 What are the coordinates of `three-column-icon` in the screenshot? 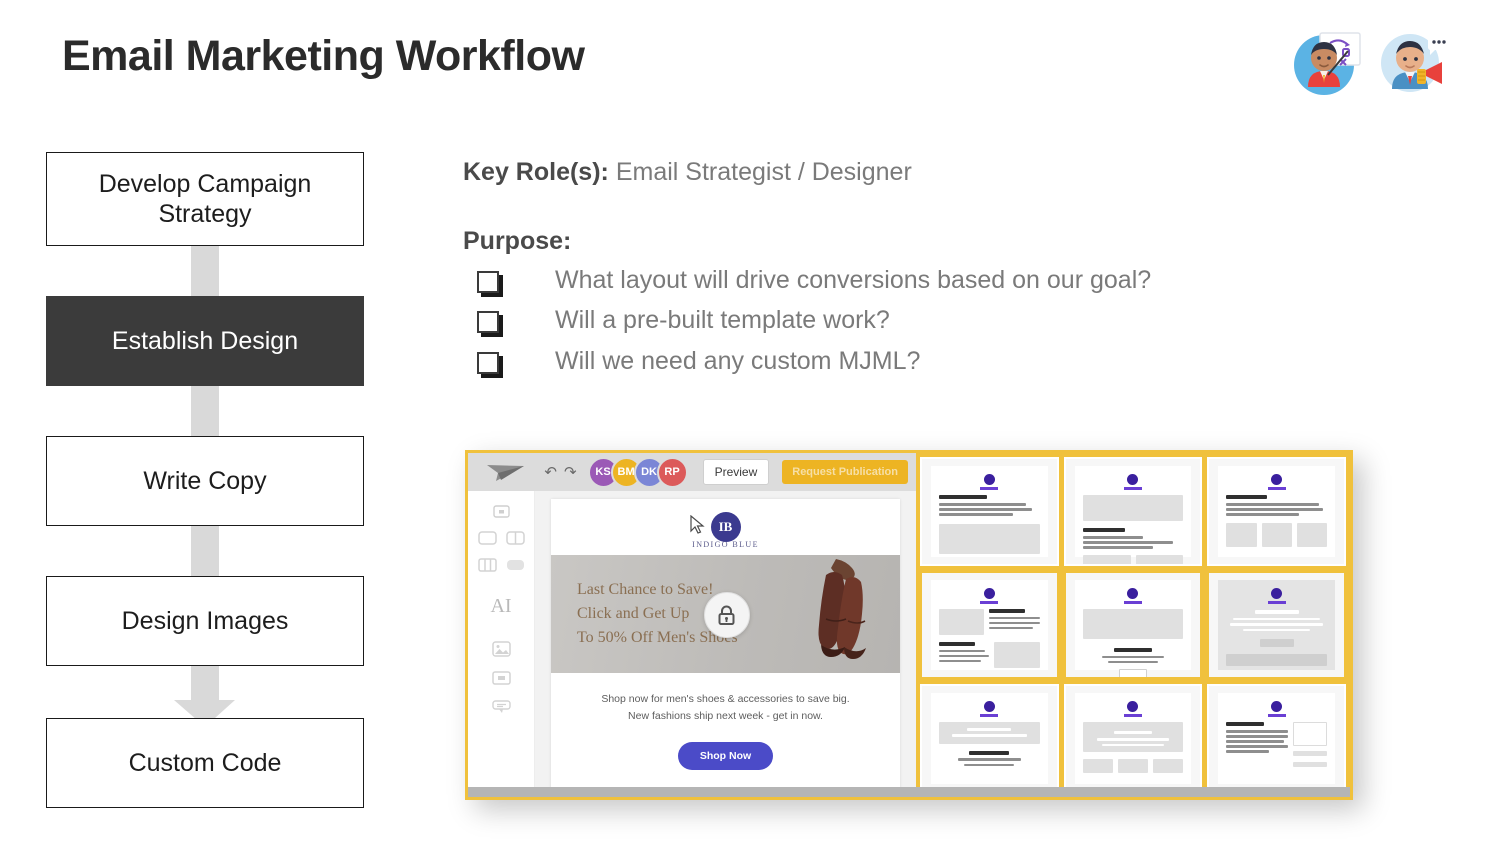 It's located at (487, 565).